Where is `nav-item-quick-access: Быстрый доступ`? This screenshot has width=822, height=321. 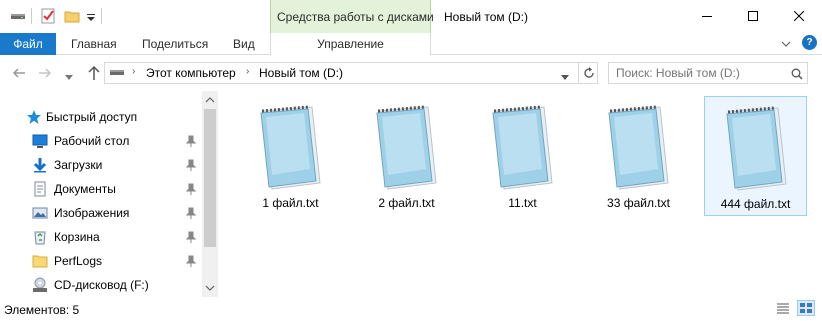
nav-item-quick-access: Быстрый доступ is located at coordinates (100, 117).